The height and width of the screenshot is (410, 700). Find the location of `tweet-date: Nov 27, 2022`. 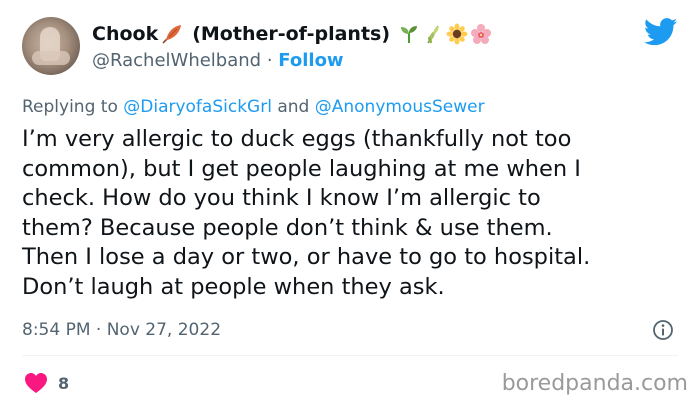

tweet-date: Nov 27, 2022 is located at coordinates (164, 330).